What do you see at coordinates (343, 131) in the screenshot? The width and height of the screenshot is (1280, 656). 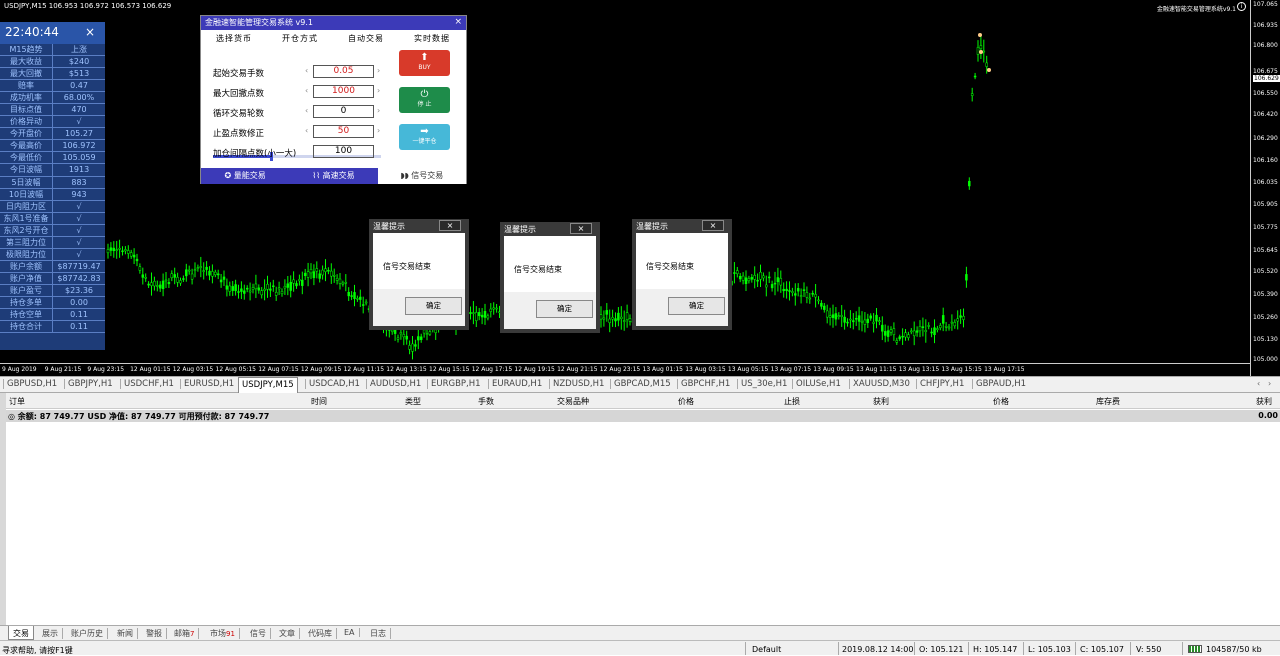 I see `param-value-input: 50` at bounding box center [343, 131].